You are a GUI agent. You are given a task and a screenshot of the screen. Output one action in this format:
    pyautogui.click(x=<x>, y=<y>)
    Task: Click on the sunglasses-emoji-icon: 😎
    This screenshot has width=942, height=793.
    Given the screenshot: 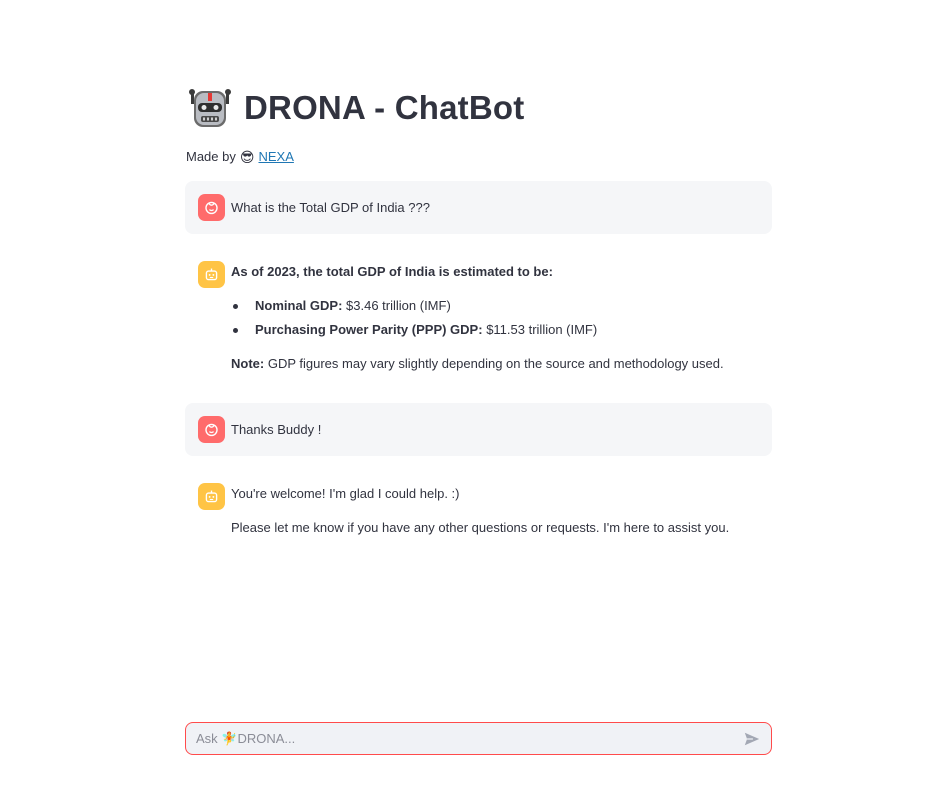 What is the action you would take?
    pyautogui.click(x=247, y=156)
    